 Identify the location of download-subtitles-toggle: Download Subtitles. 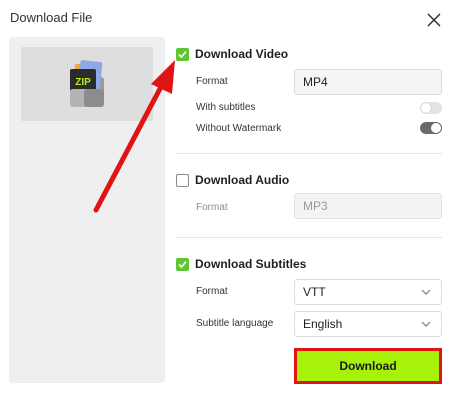
(241, 264).